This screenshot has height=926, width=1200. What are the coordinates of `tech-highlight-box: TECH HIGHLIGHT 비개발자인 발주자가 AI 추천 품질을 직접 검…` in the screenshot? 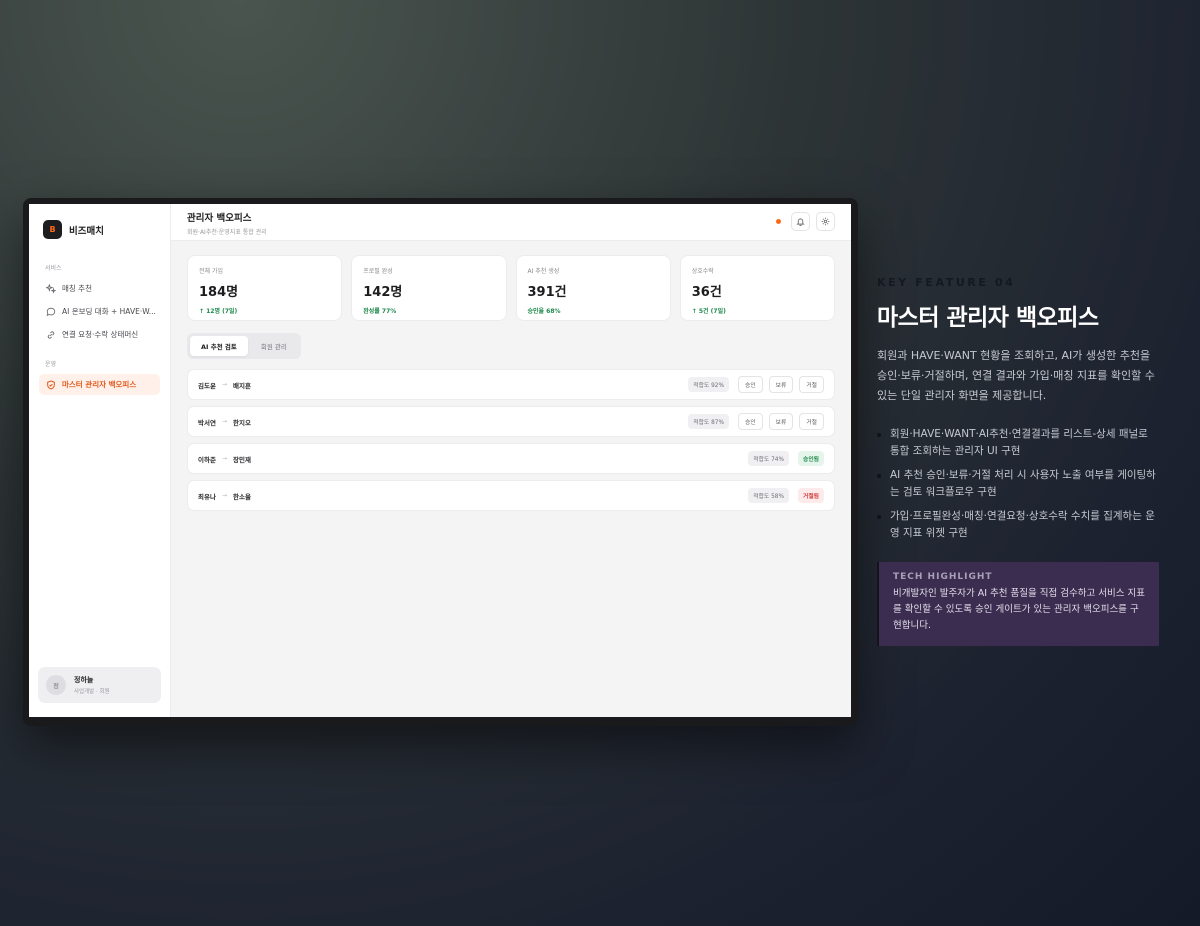 It's located at (1018, 604).